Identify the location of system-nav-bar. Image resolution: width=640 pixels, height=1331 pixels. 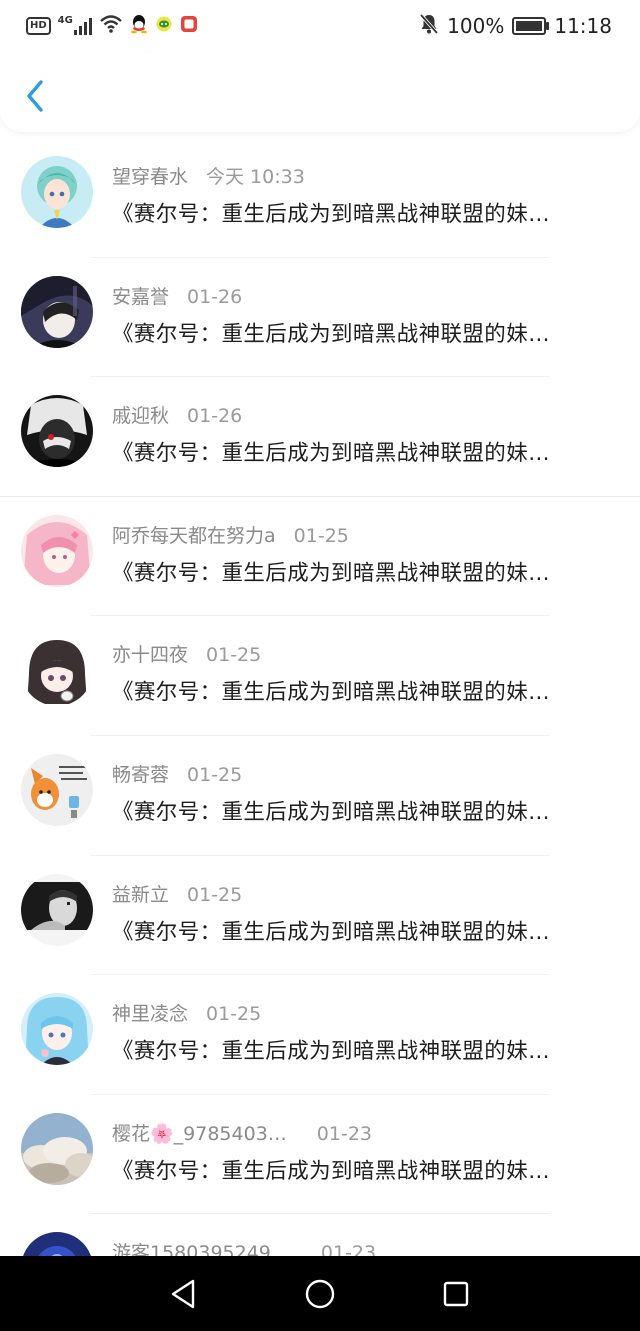
(320, 1293).